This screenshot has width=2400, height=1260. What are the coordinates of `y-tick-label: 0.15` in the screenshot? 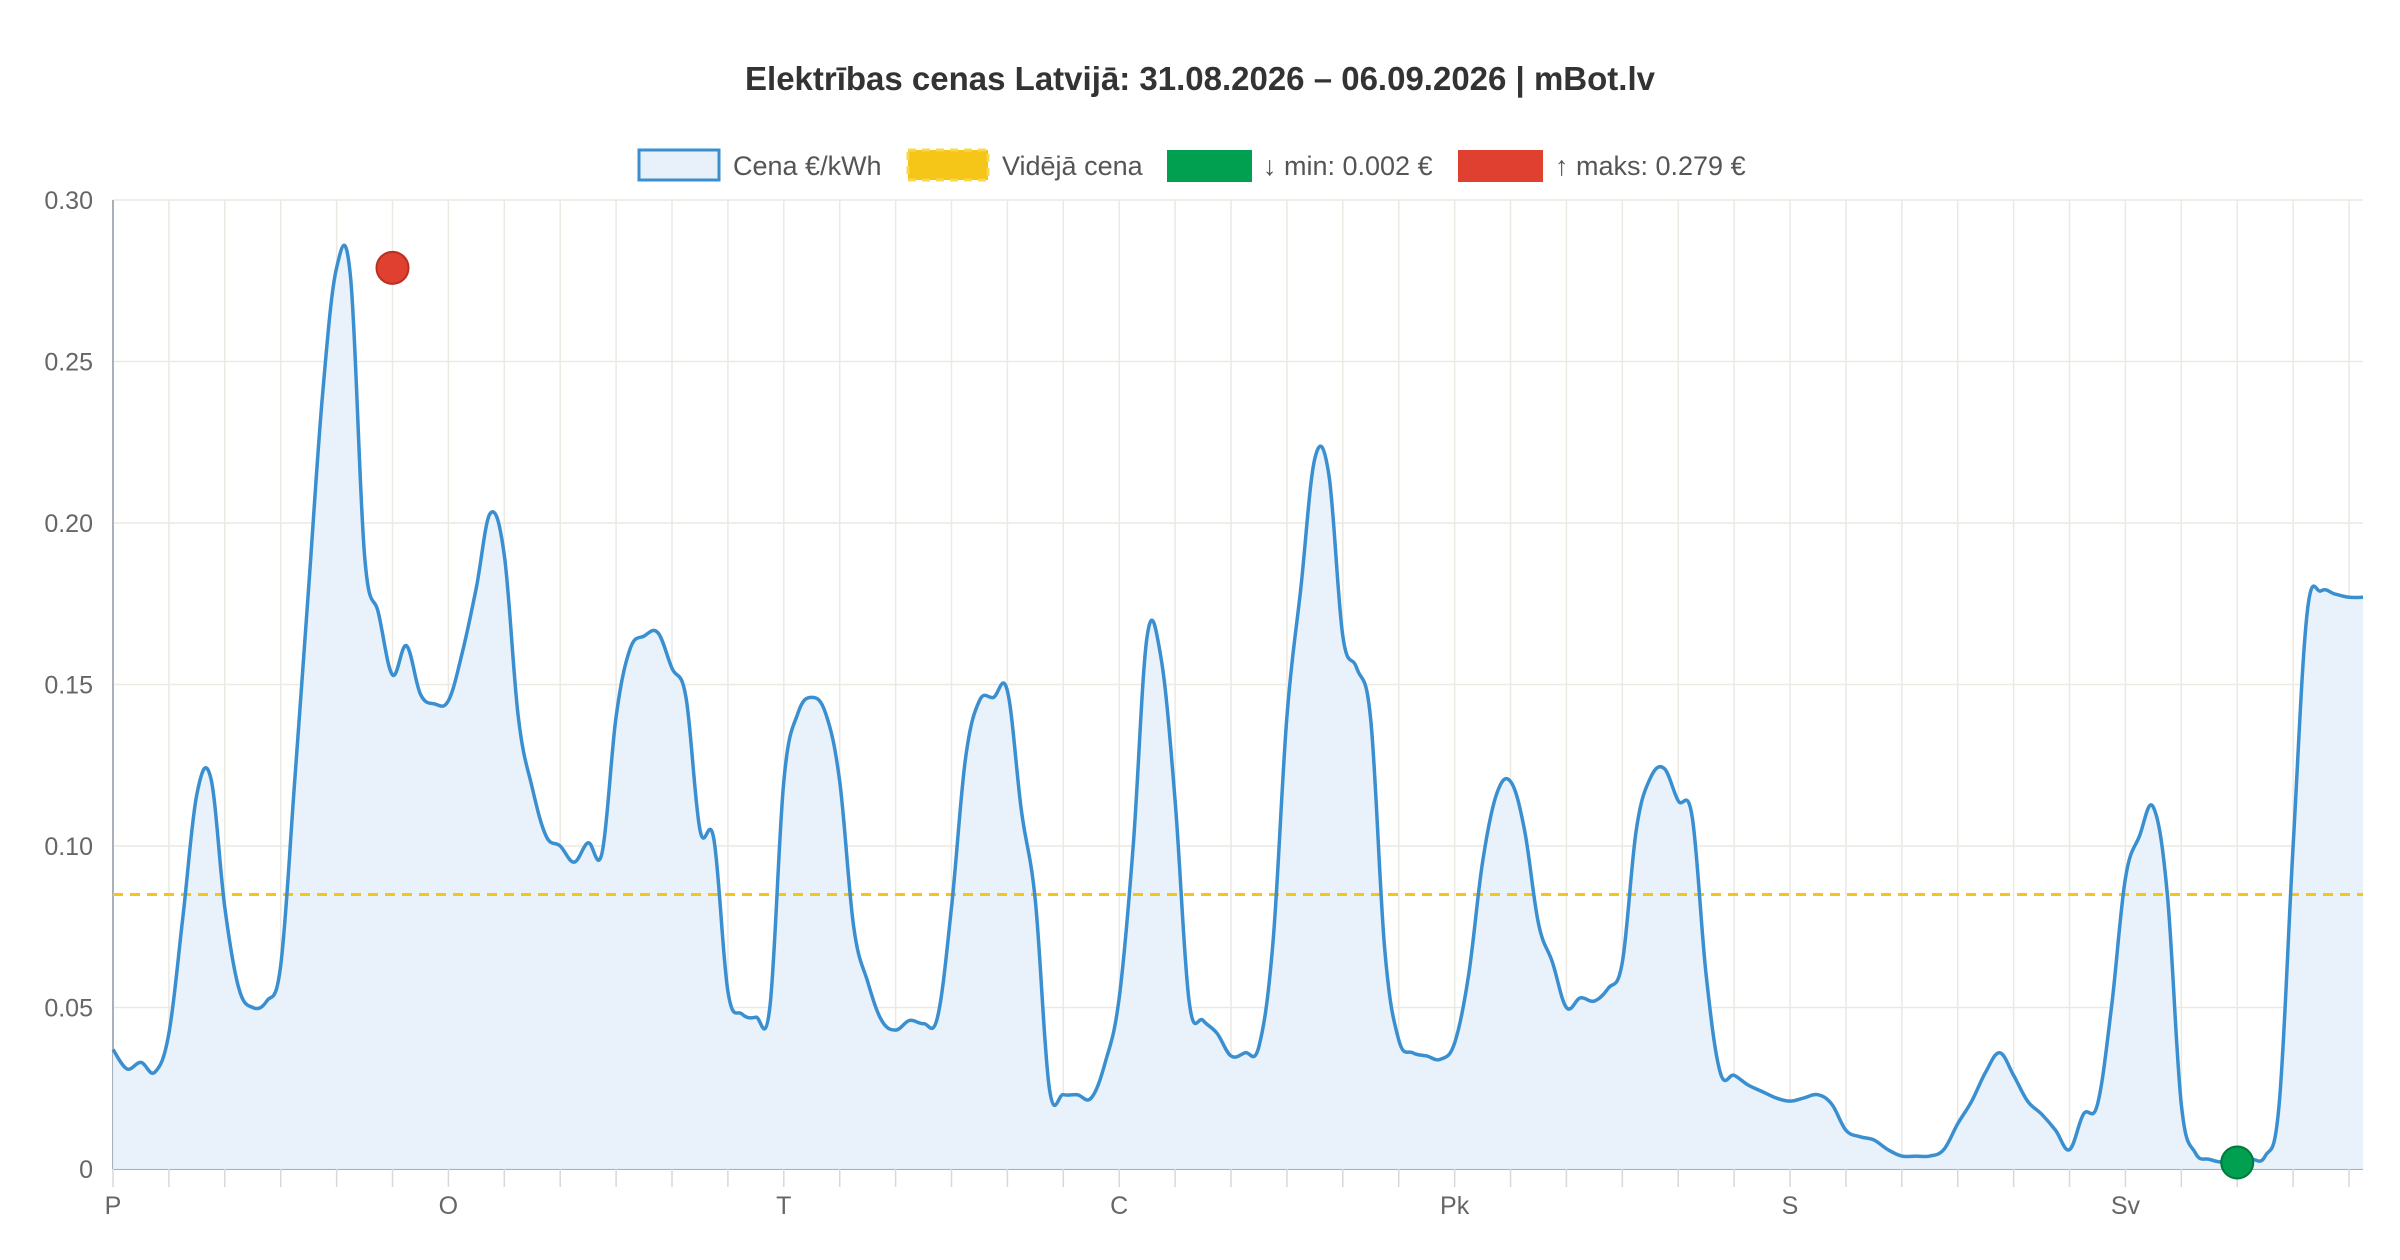 It's located at (68, 686).